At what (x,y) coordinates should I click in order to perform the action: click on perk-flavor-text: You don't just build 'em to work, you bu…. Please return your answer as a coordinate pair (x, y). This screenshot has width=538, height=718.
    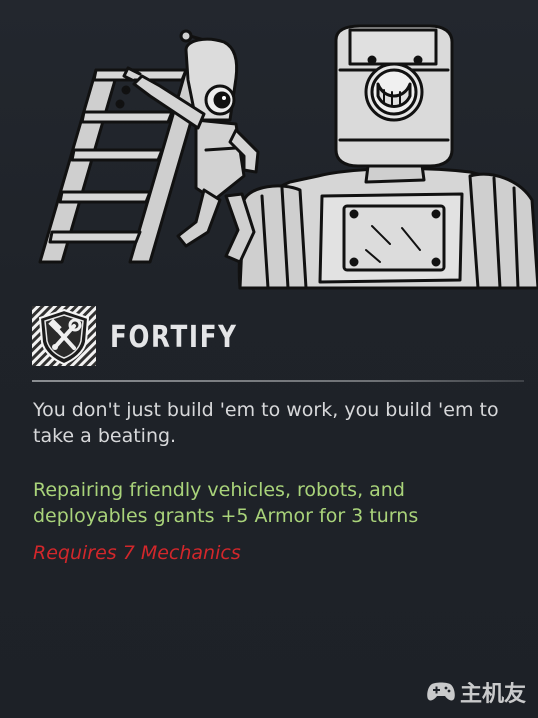
    Looking at the image, I should click on (266, 423).